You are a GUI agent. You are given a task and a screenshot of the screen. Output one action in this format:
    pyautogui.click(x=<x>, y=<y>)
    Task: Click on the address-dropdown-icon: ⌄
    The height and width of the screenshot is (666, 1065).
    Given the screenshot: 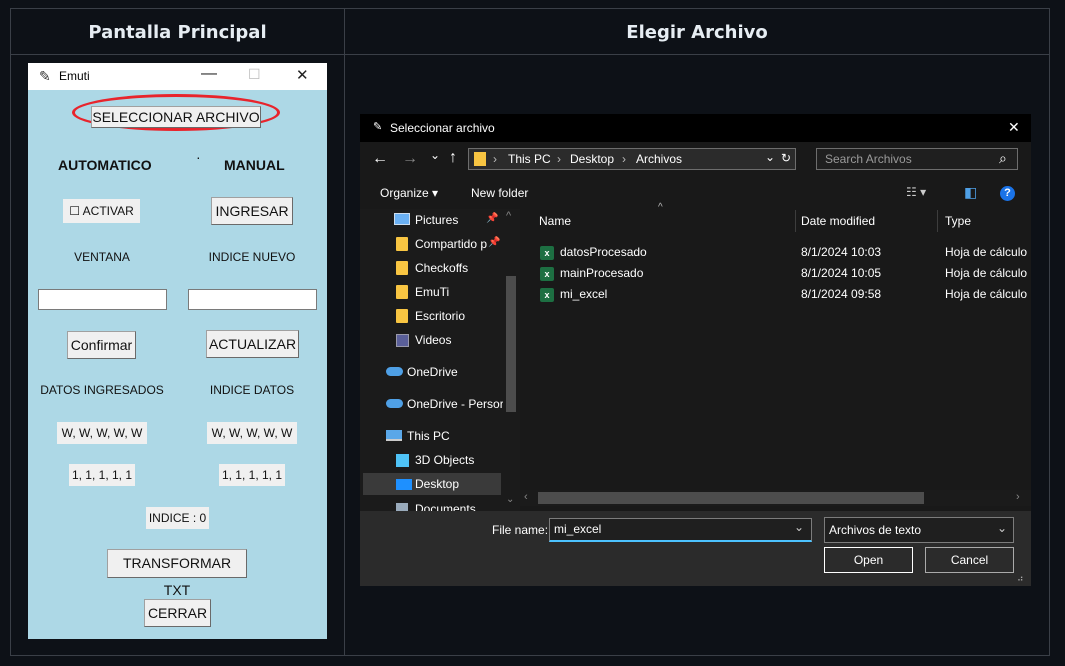 What is the action you would take?
    pyautogui.click(x=770, y=157)
    